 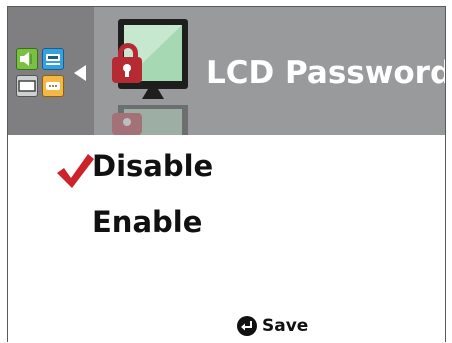 I want to click on checkmark-icon, so click(x=75, y=171).